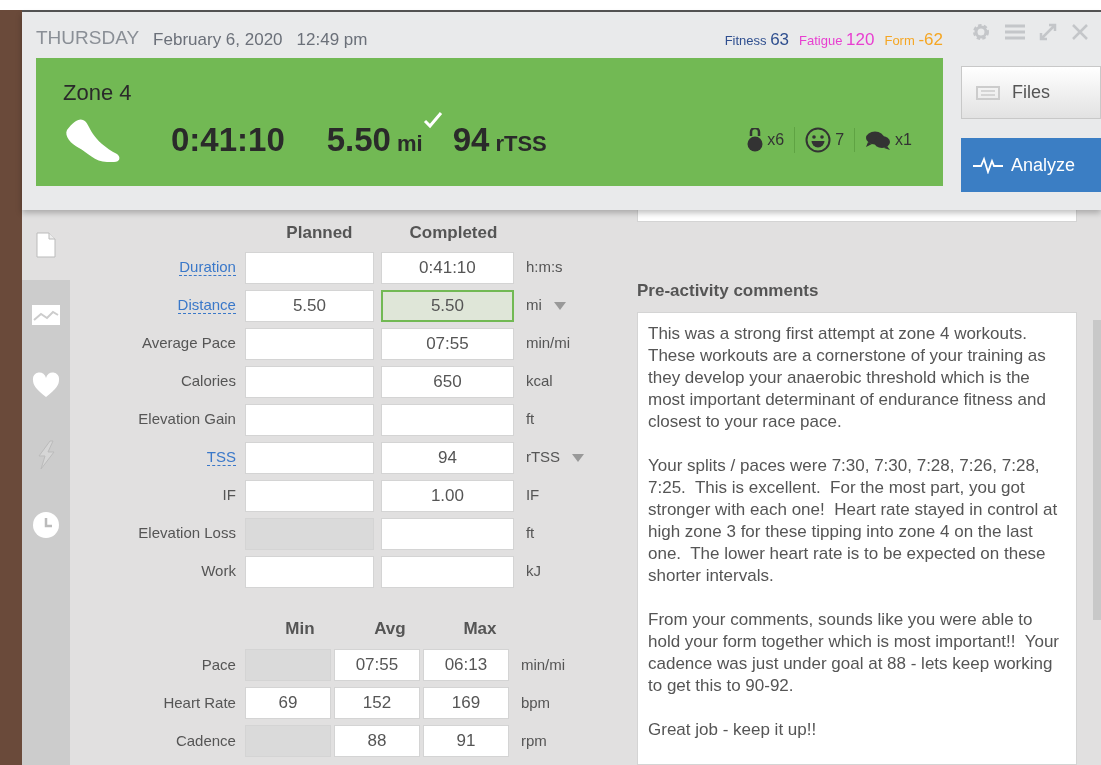 This screenshot has width=1101, height=765. Describe the element at coordinates (465, 665) in the screenshot. I see `stat-field: 06:13` at that location.